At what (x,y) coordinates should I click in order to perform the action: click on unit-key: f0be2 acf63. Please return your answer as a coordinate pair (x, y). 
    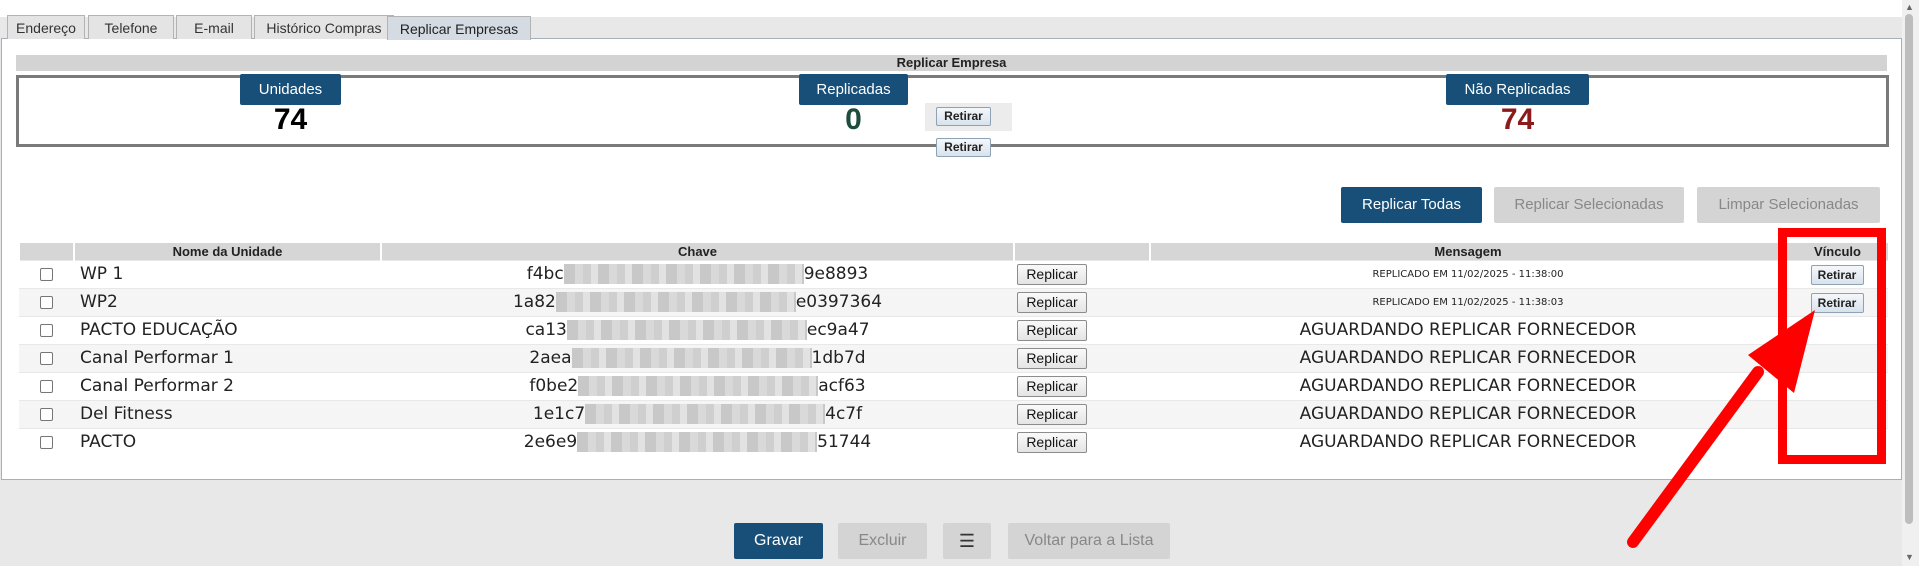
    Looking at the image, I should click on (697, 385).